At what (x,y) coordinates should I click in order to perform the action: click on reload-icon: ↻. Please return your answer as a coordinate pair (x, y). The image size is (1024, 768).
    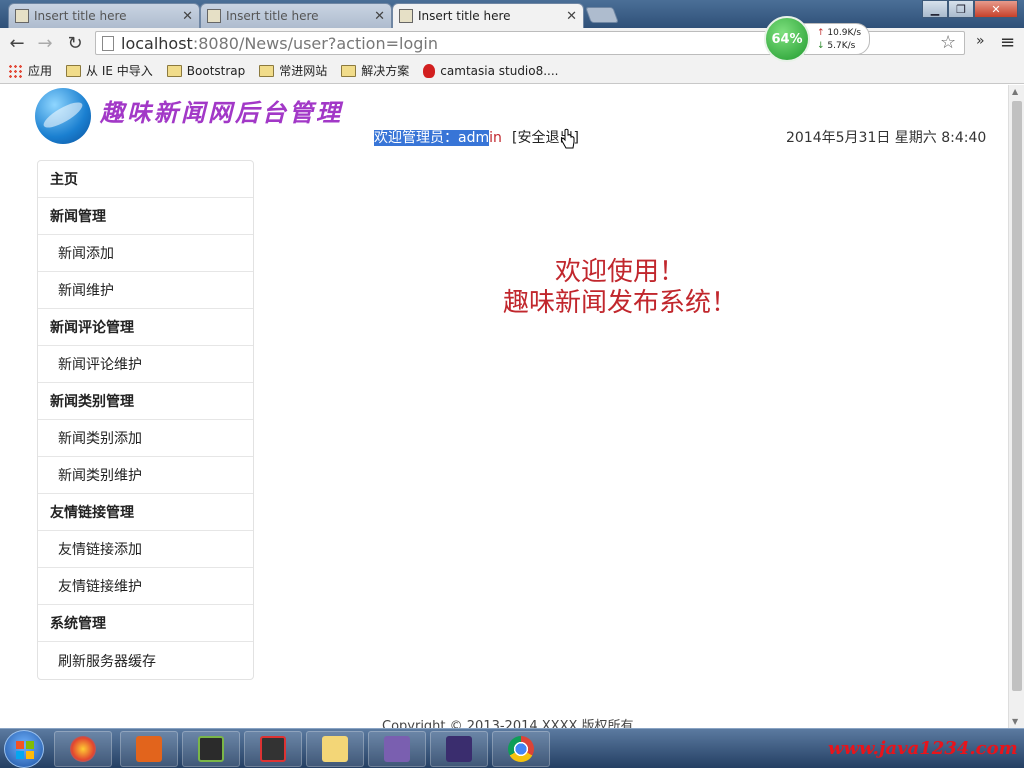
    Looking at the image, I should click on (75, 43).